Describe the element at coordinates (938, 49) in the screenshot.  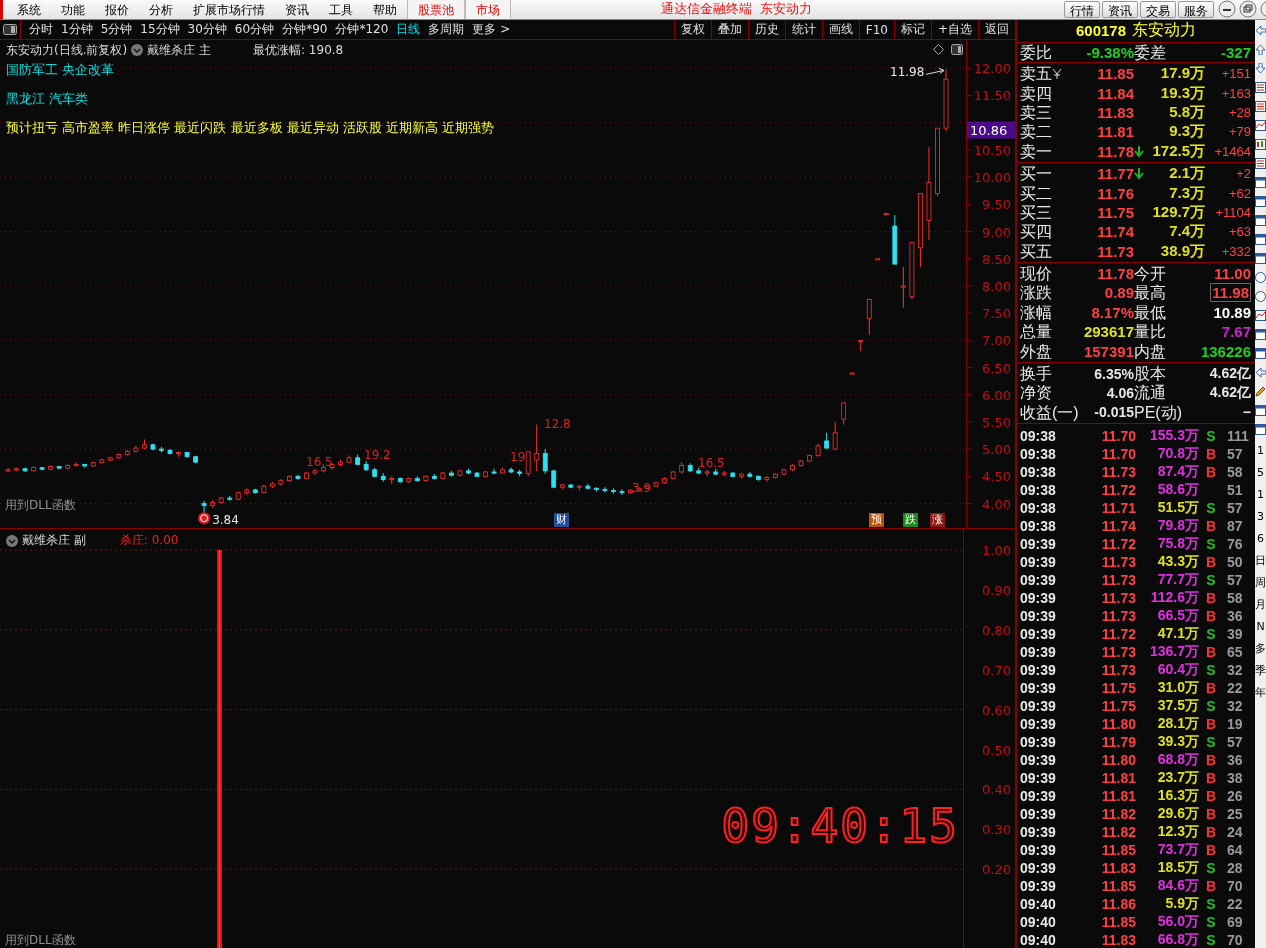
I see `diamond-icon` at that location.